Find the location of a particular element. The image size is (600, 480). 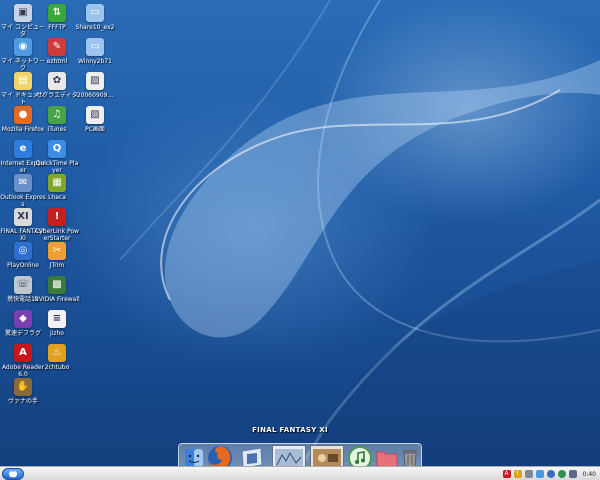

desktop-icon: ♨ 2chtubo is located at coordinates (57, 364).